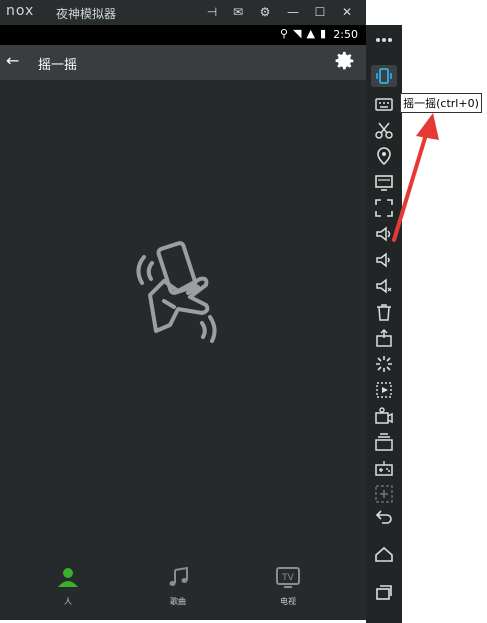 The height and width of the screenshot is (623, 487). Describe the element at coordinates (384, 40) in the screenshot. I see `more-icon` at that location.